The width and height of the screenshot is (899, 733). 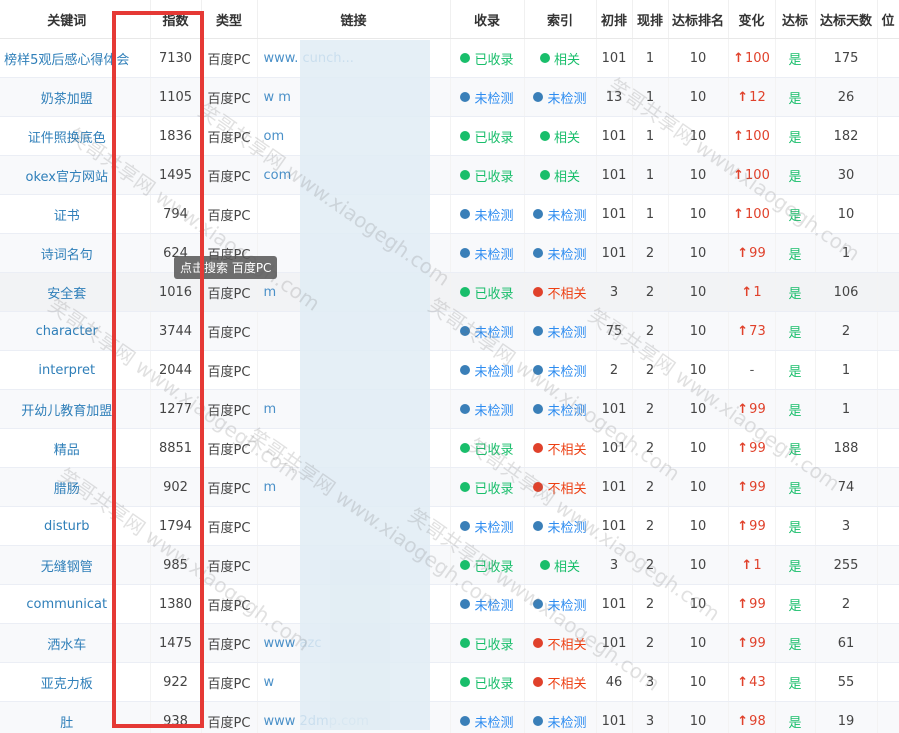 I want to click on keyword-link: 洒水车, so click(x=66, y=645).